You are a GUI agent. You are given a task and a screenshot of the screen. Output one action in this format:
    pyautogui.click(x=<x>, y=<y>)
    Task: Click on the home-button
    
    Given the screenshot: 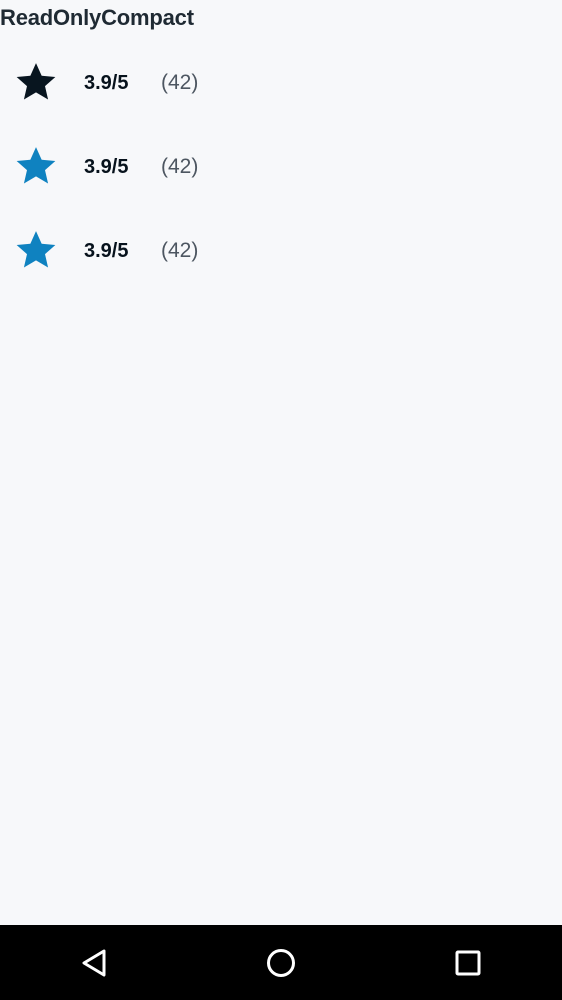 What is the action you would take?
    pyautogui.click(x=281, y=963)
    